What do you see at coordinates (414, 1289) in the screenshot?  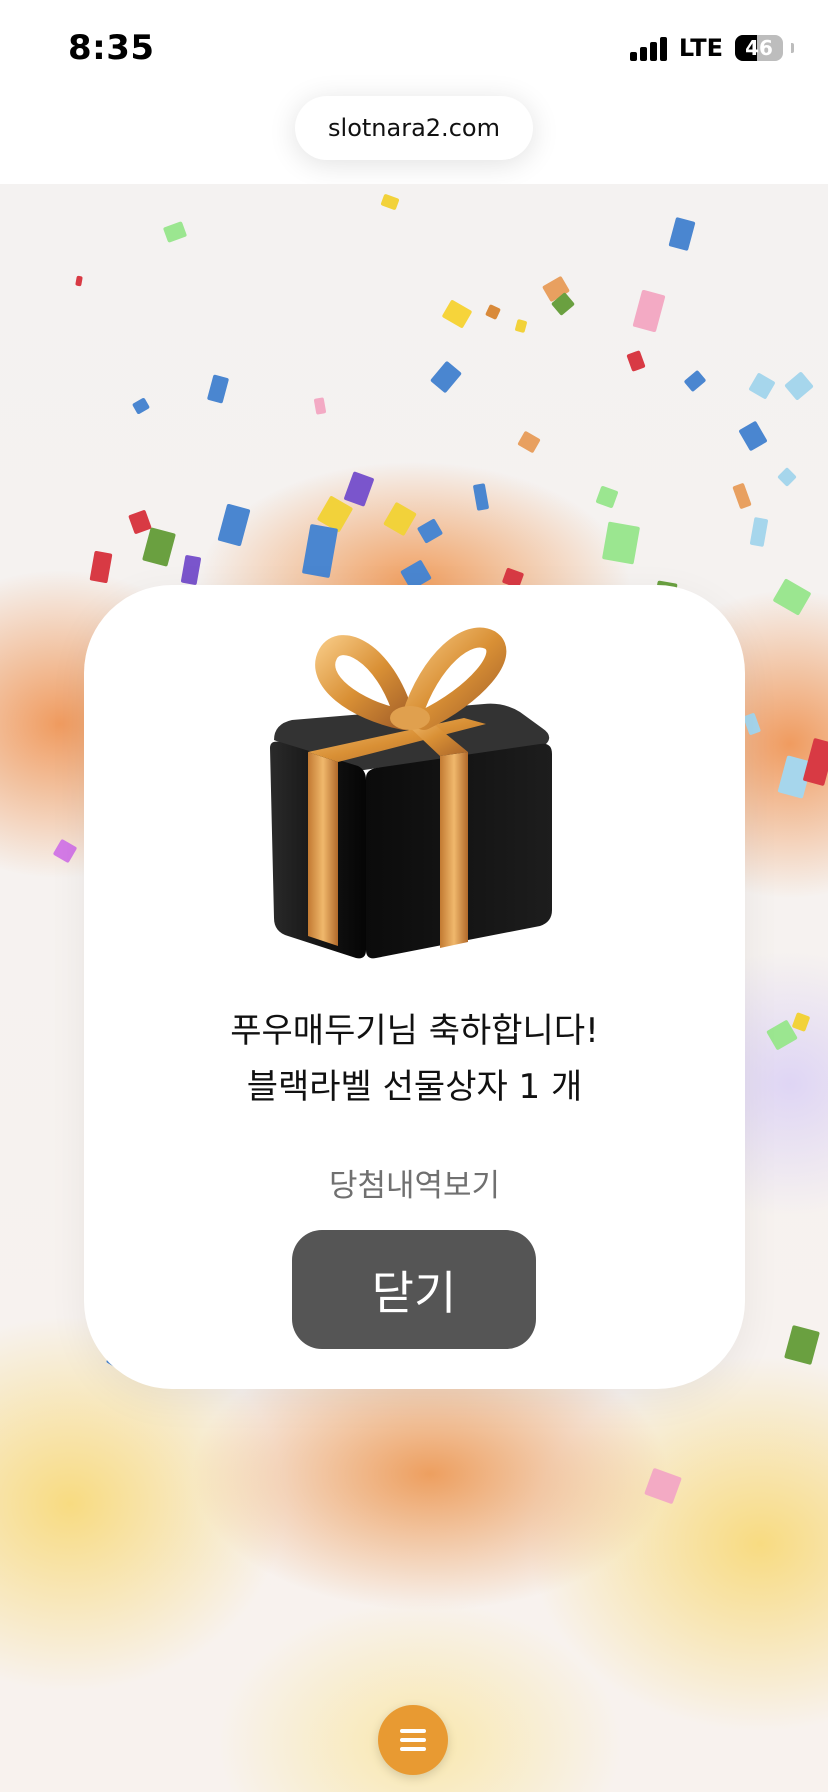 I see `close-button: 닫기` at bounding box center [414, 1289].